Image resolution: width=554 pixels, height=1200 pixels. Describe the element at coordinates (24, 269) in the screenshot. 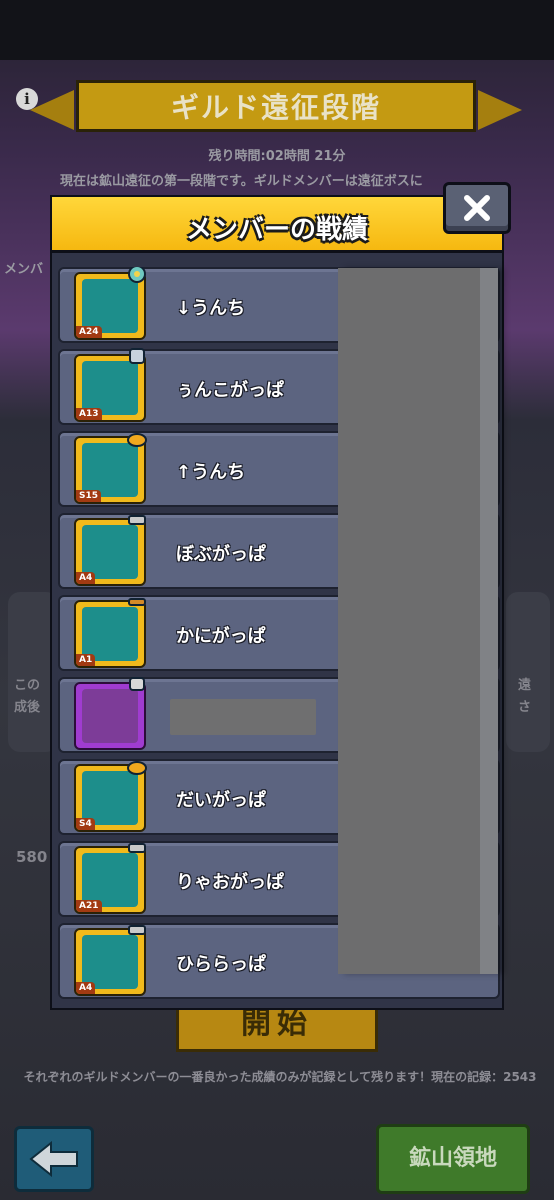

I see `side-label: メンバ` at that location.